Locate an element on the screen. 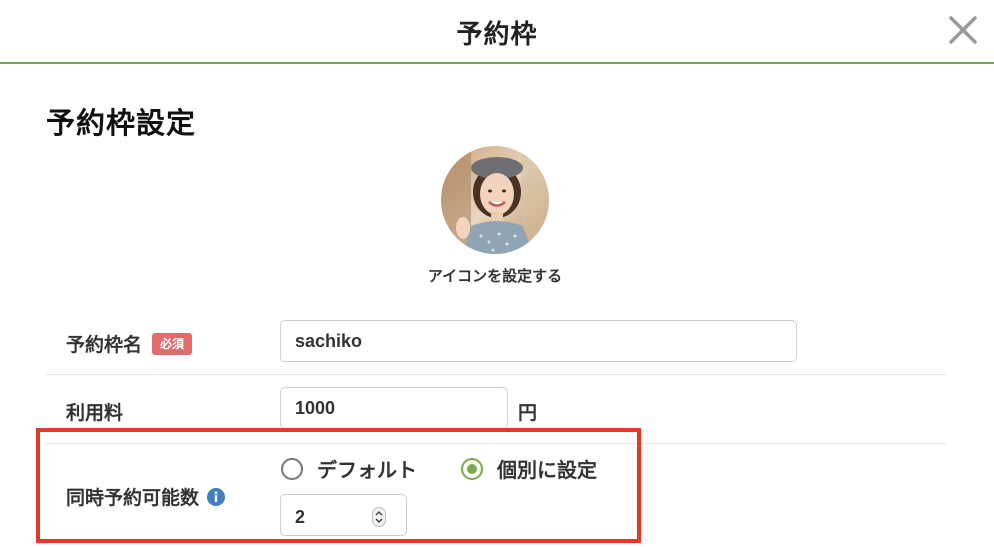 Image resolution: width=994 pixels, height=547 pixels. avatar-image is located at coordinates (495, 200).